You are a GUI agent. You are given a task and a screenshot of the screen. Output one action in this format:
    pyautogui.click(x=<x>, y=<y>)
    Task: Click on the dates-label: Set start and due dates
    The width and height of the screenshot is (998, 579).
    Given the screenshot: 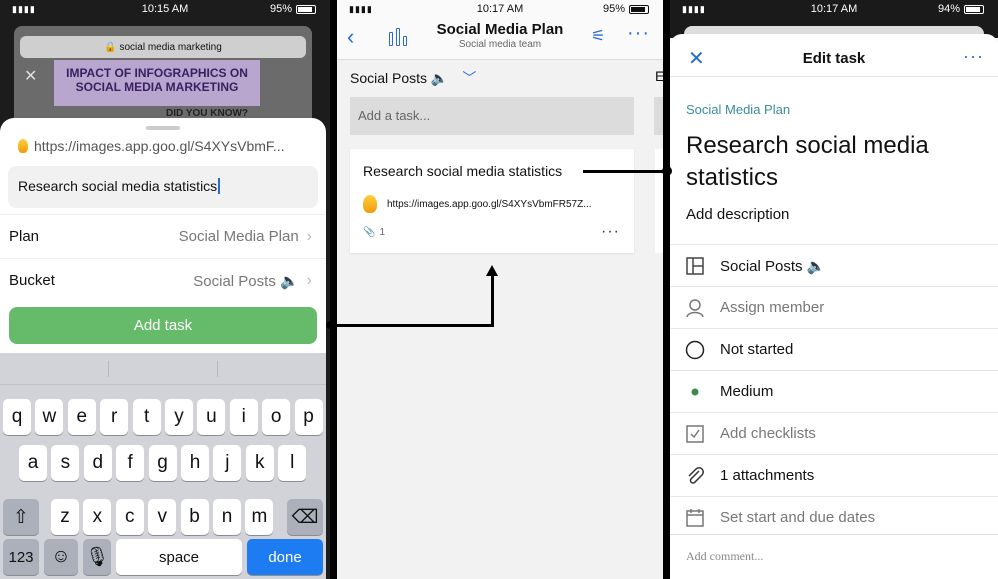 What is the action you would take?
    pyautogui.click(x=798, y=517)
    